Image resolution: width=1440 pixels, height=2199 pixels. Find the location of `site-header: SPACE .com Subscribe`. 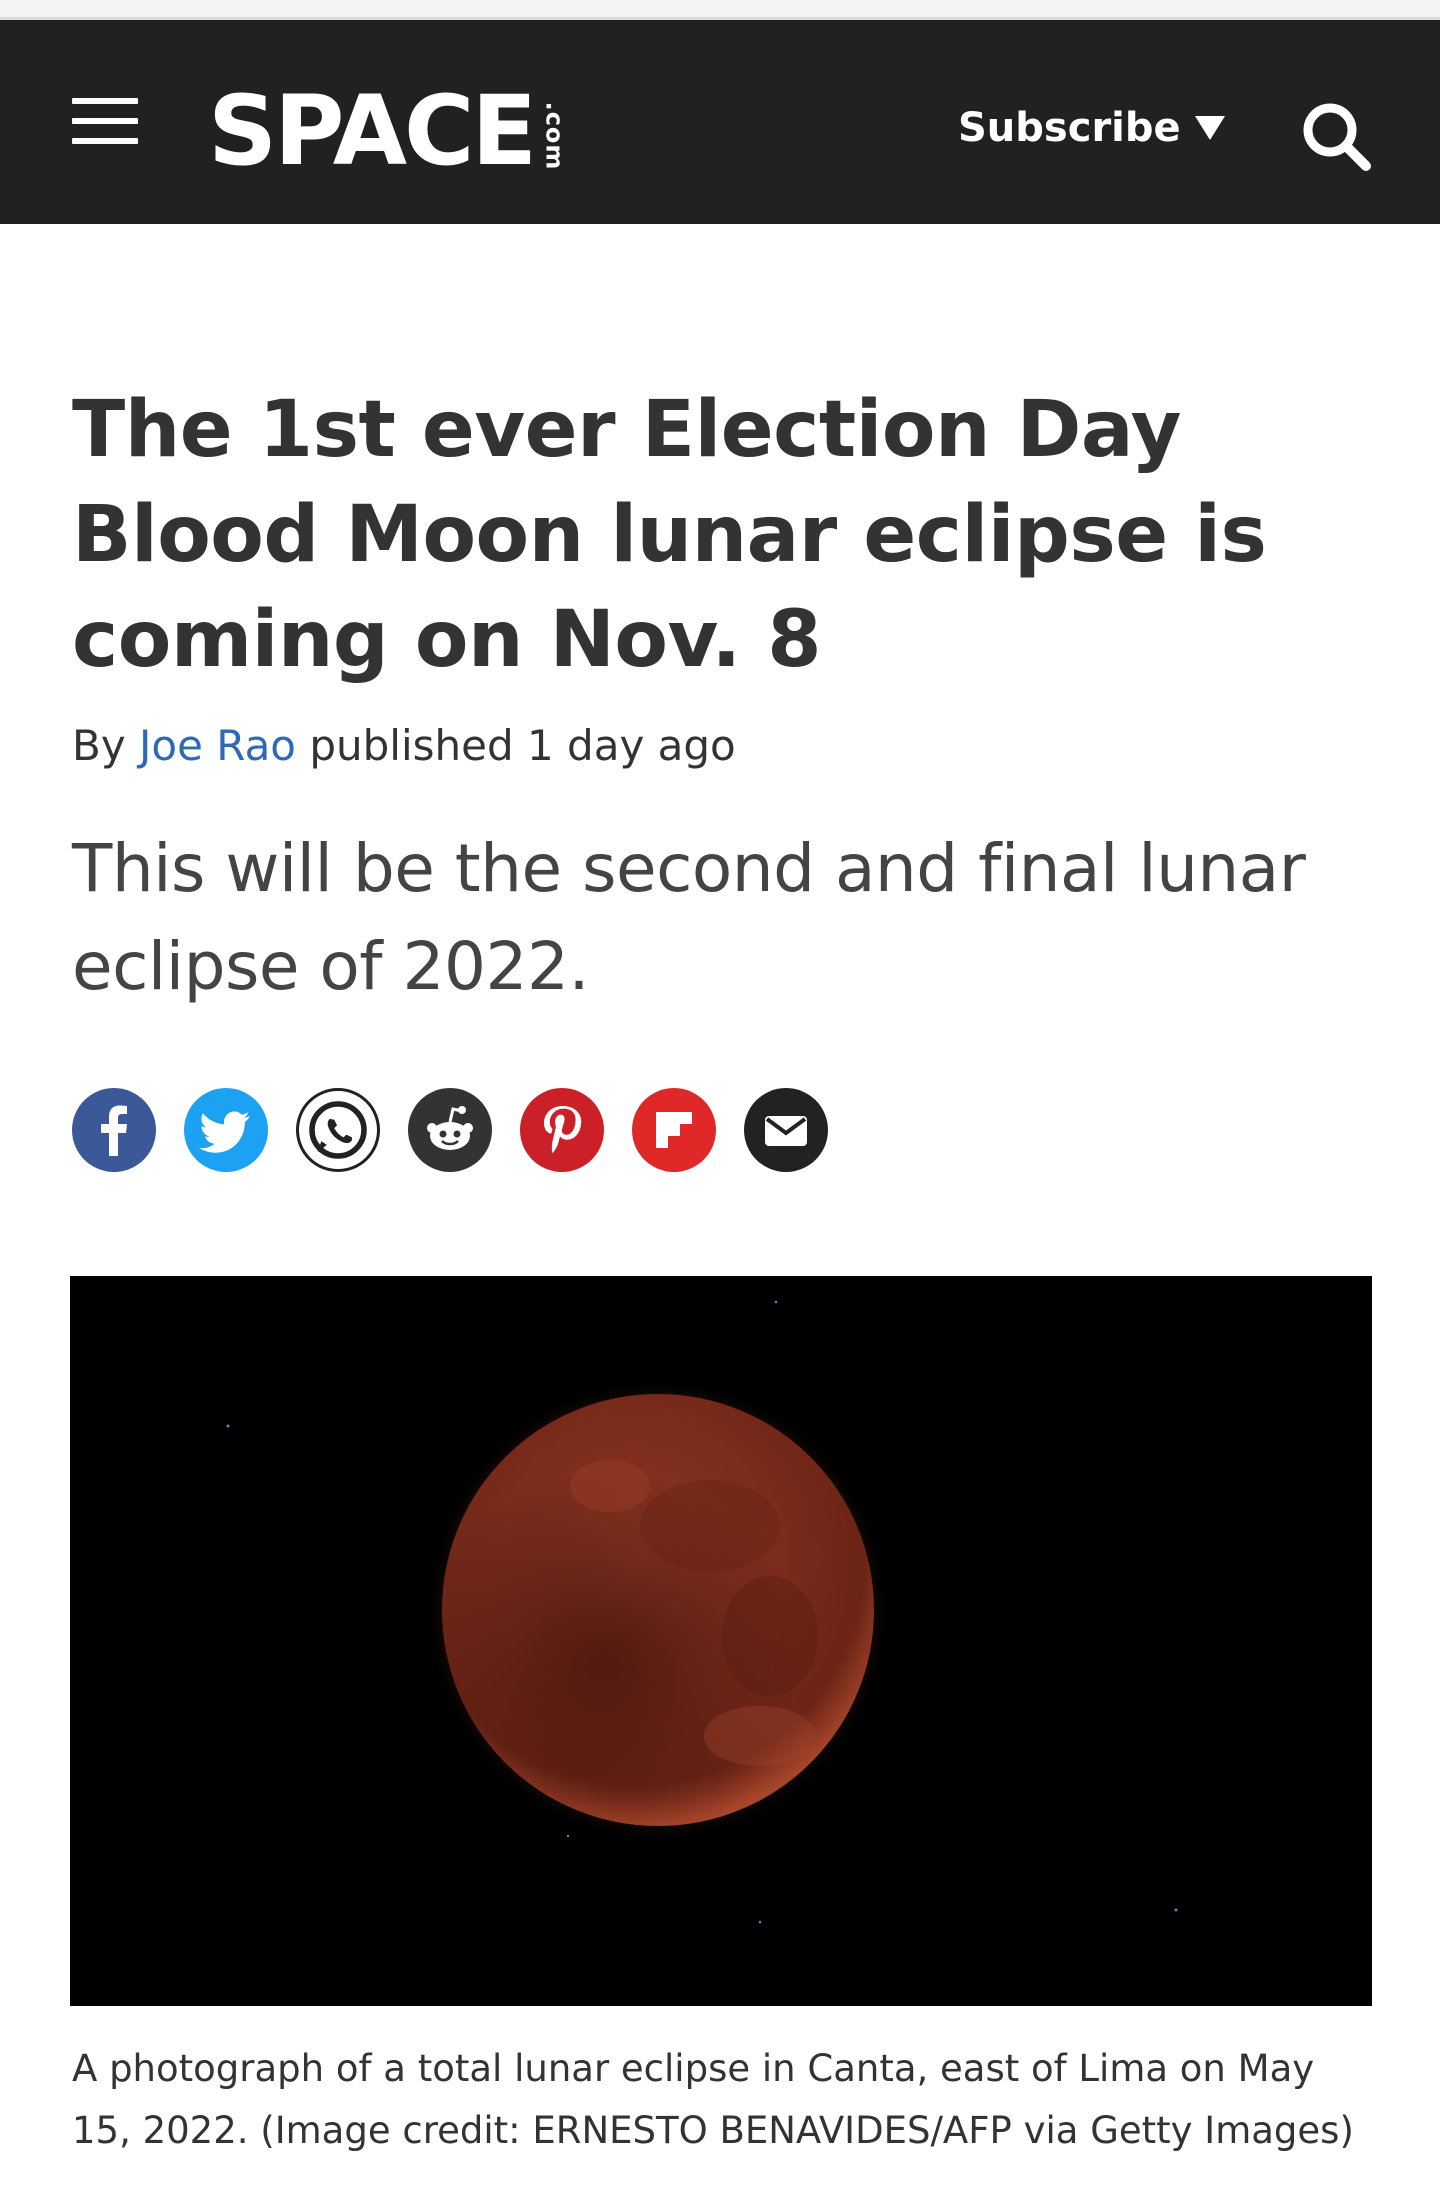

site-header: SPACE .com Subscribe is located at coordinates (720, 122).